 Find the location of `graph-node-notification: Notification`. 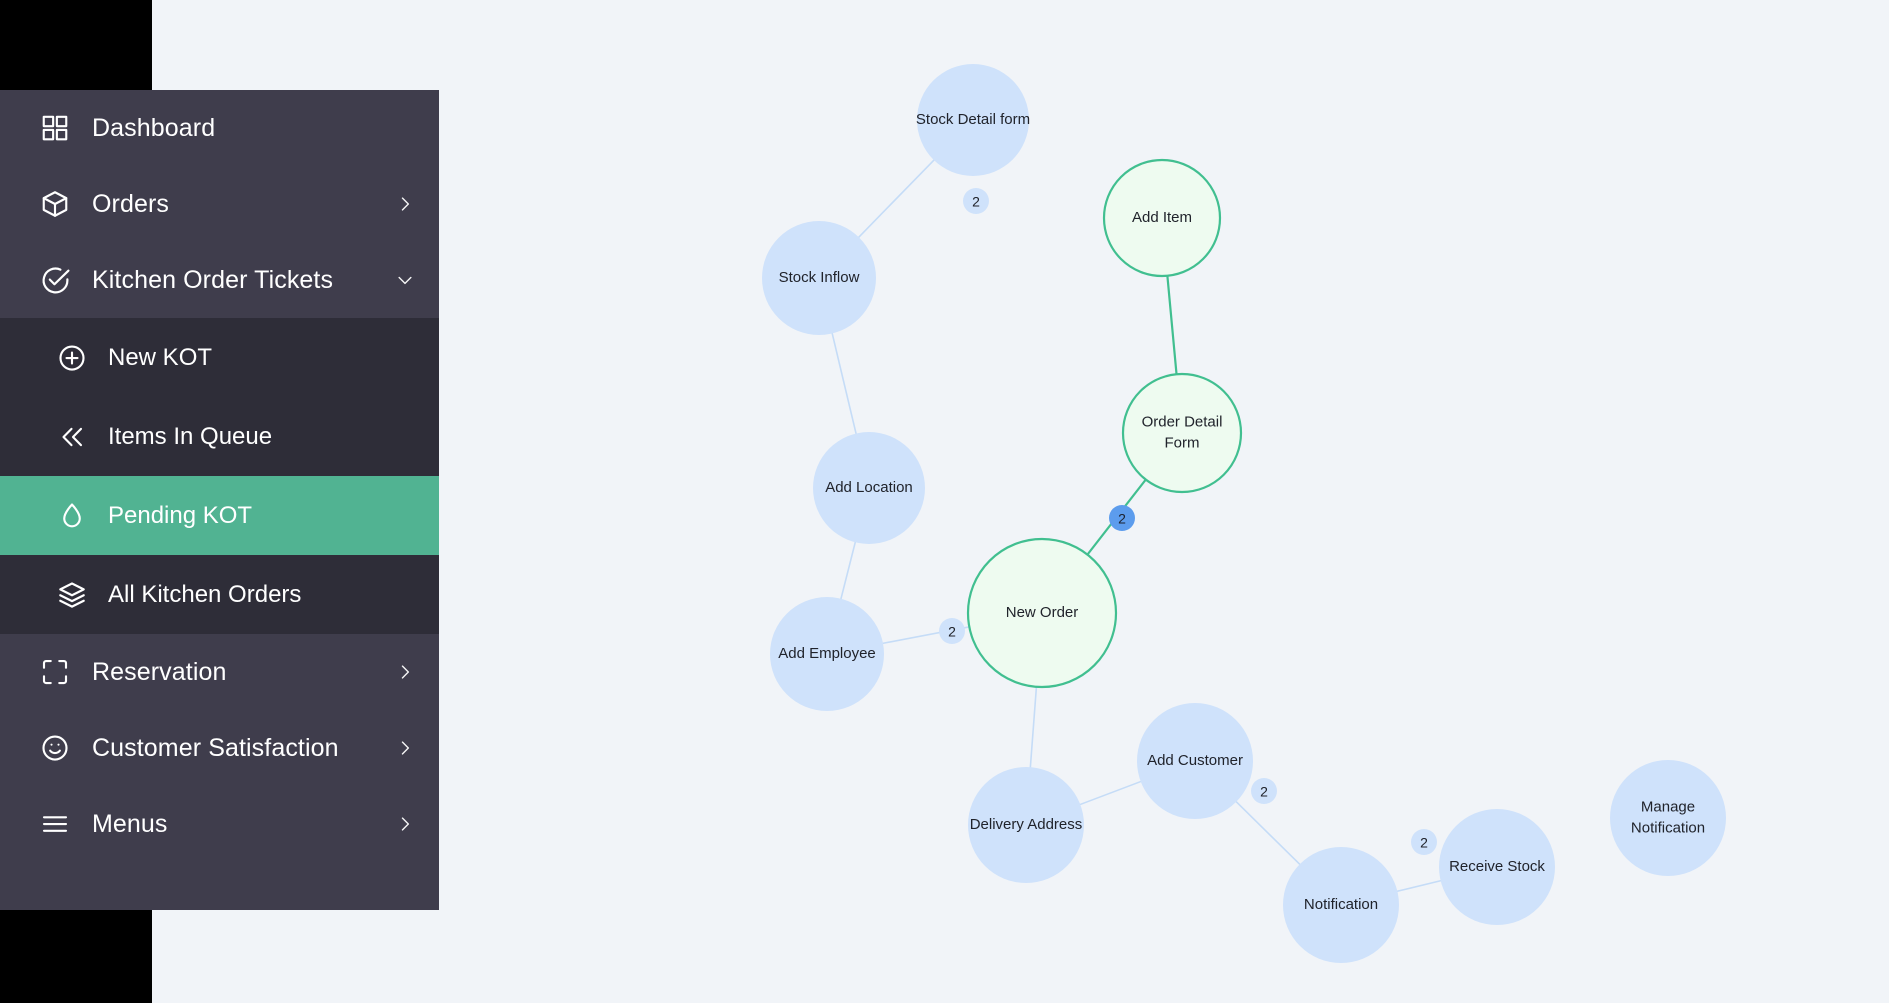

graph-node-notification: Notification is located at coordinates (1341, 905).